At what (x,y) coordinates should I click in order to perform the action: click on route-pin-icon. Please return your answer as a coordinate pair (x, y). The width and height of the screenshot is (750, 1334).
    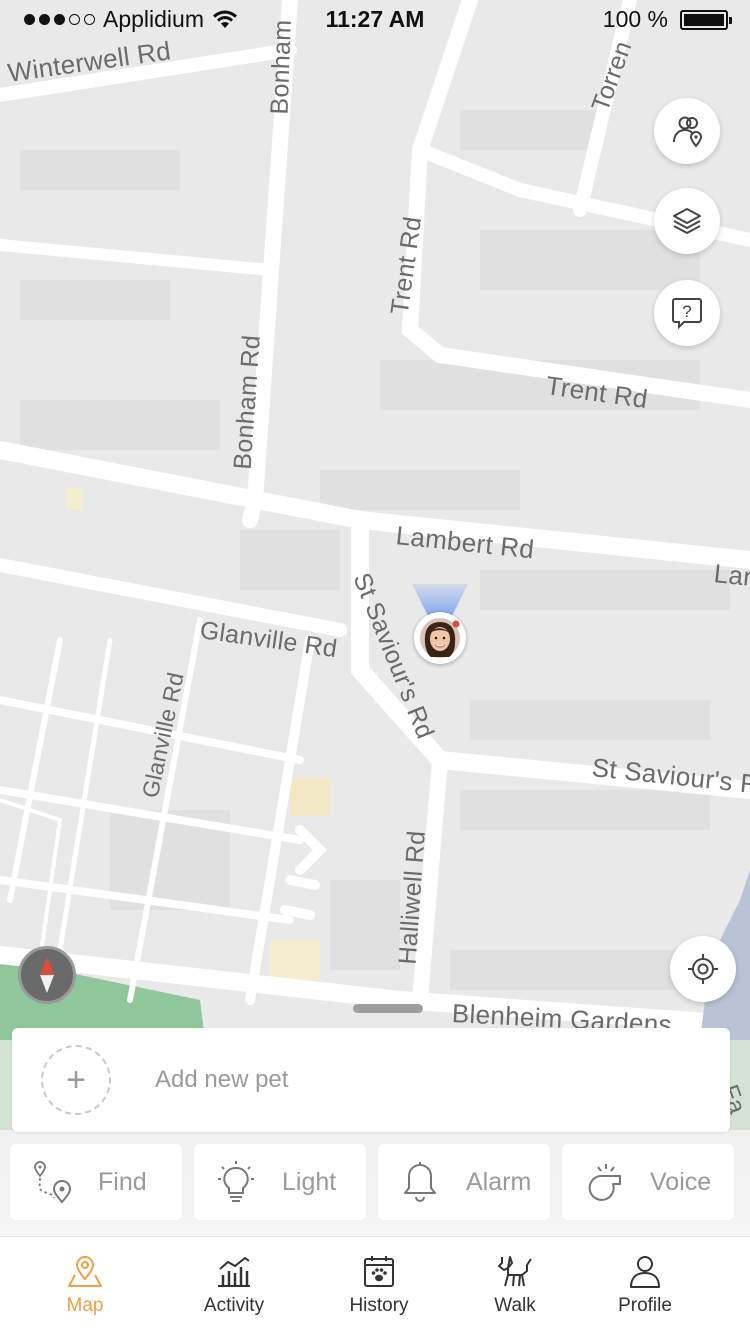
    Looking at the image, I should click on (53, 1182).